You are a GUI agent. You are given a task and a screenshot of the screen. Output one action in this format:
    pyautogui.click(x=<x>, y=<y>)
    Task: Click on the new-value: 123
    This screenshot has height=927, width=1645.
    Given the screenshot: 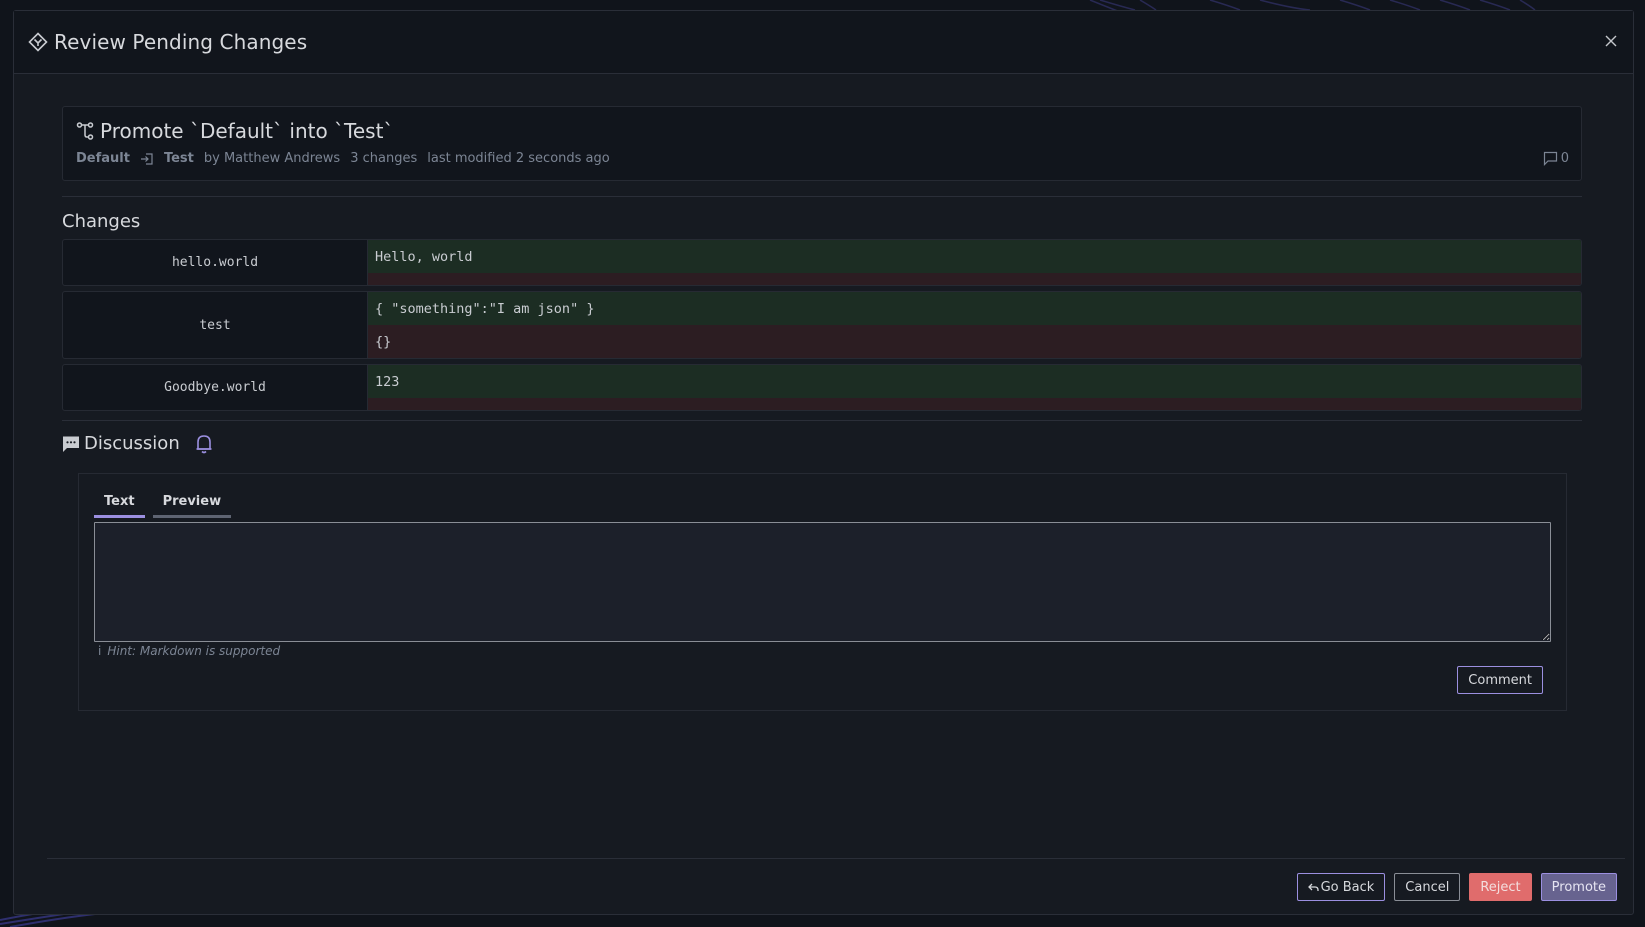 What is the action you would take?
    pyautogui.click(x=974, y=381)
    